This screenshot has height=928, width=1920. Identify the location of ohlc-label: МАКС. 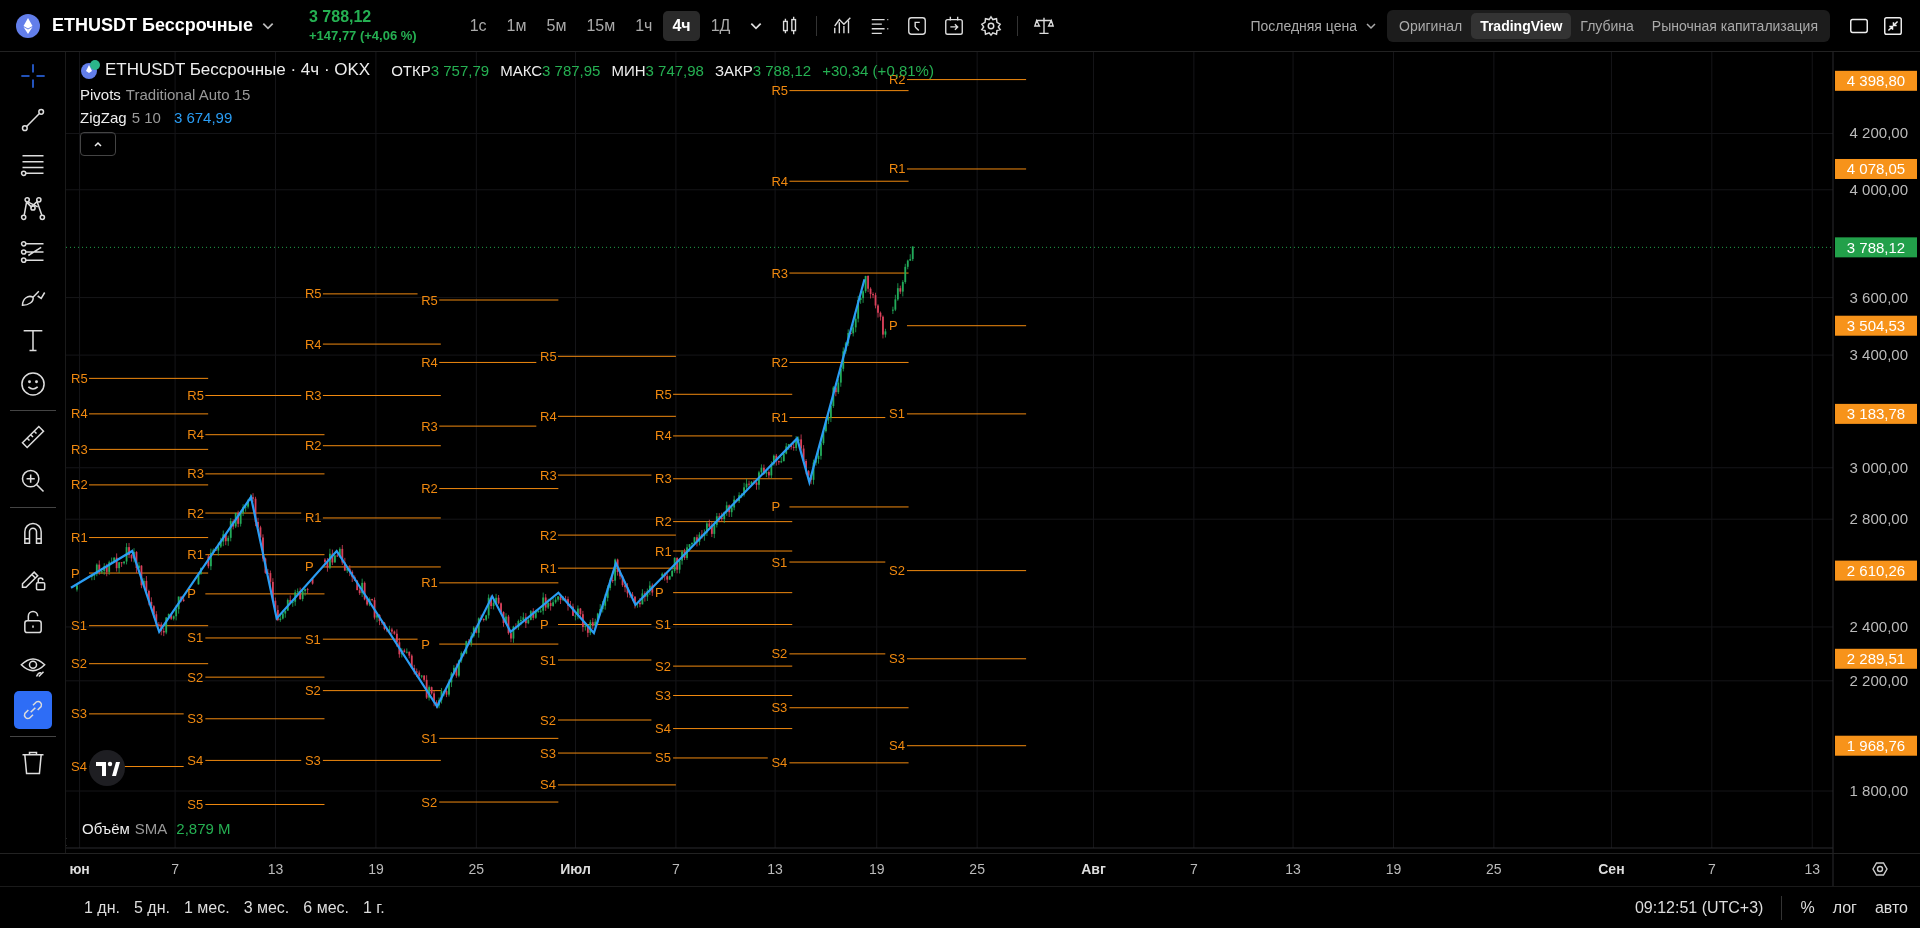
(521, 70).